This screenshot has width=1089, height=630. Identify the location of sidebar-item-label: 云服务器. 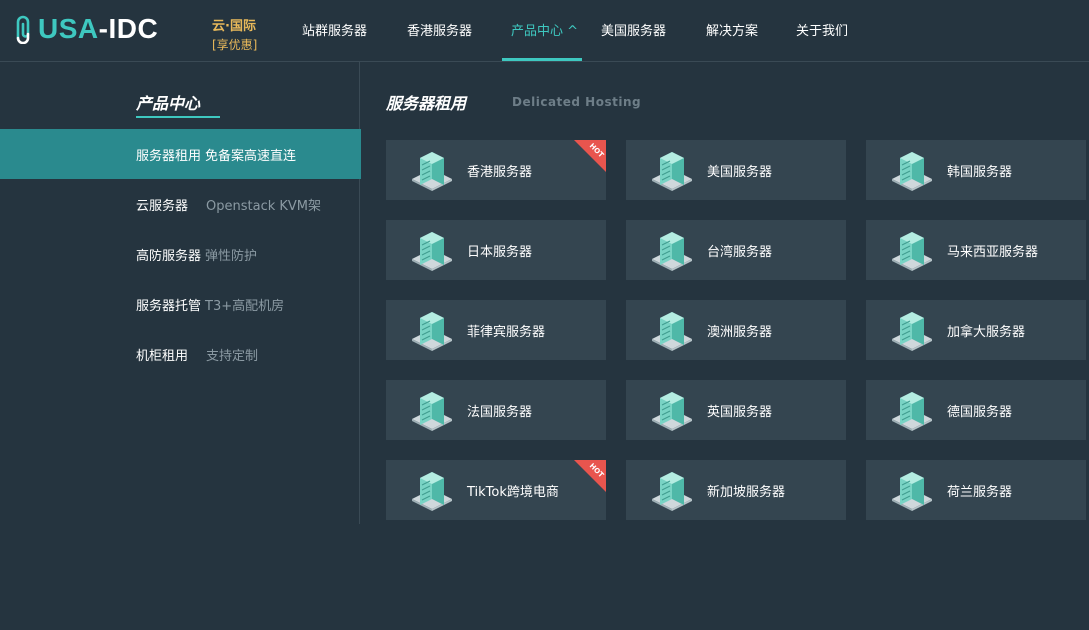
(162, 206).